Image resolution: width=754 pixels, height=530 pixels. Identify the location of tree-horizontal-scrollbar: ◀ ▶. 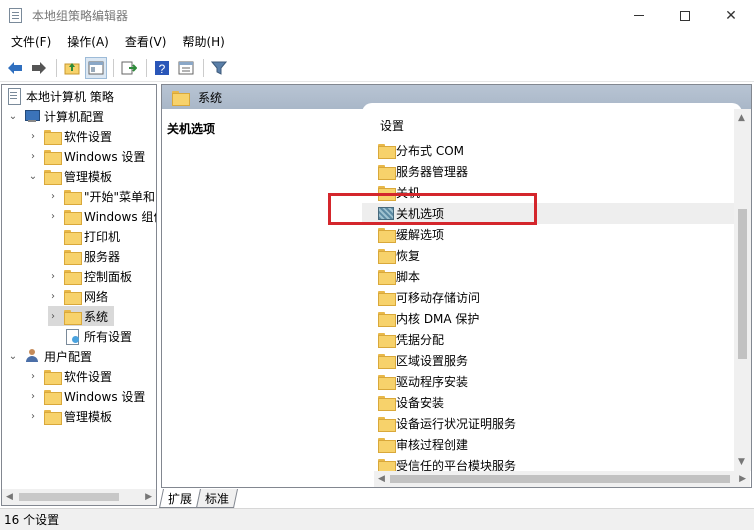
(79, 497).